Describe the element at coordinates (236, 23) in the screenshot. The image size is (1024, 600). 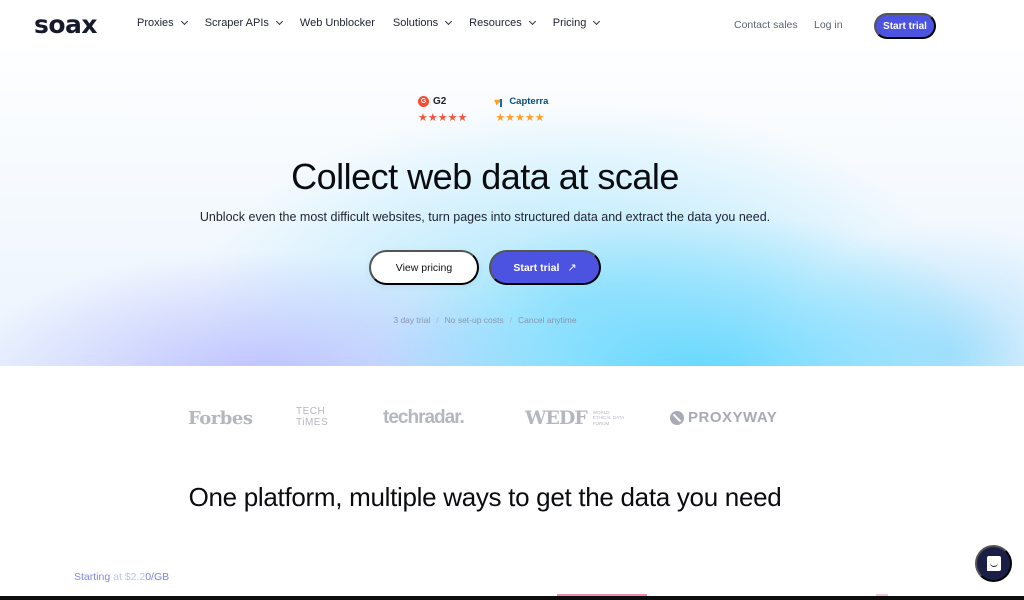
I see `nav-item-label: Scraper APIs` at that location.